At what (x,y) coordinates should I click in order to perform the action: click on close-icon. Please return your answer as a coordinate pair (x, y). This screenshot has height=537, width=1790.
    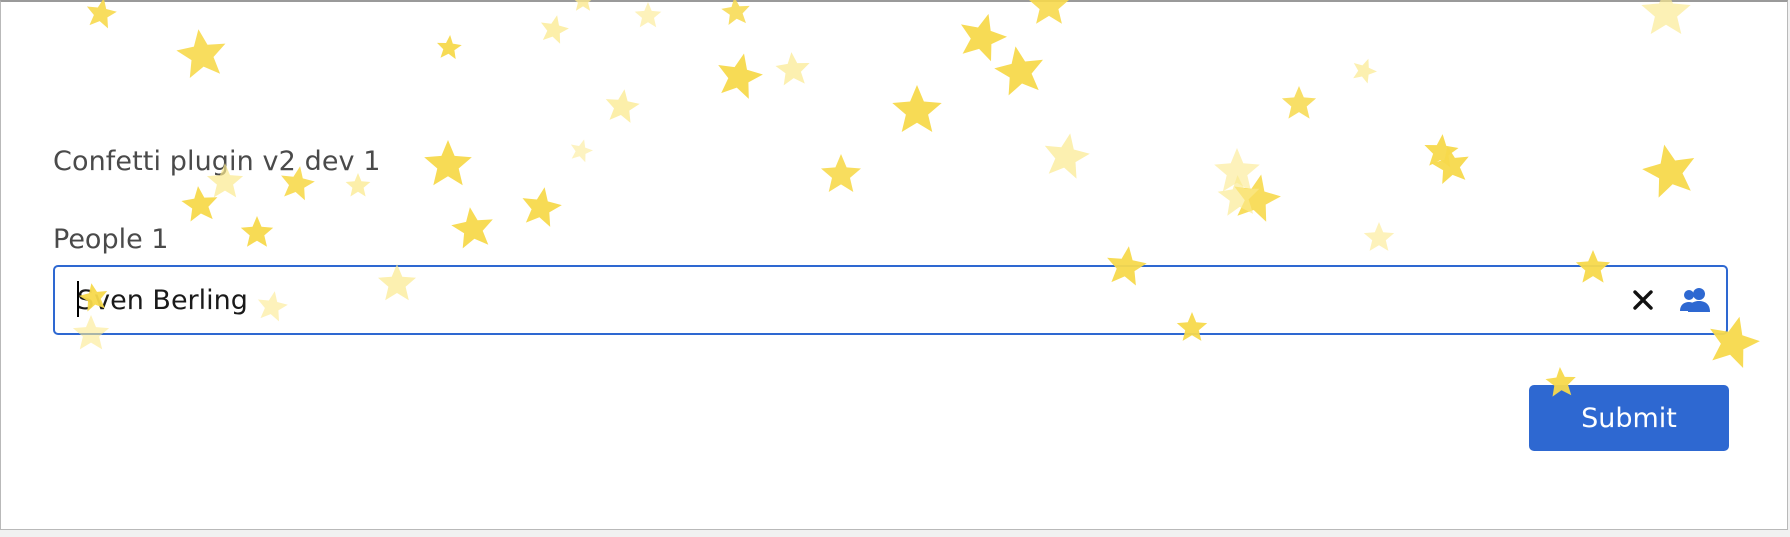
    Looking at the image, I should click on (1643, 300).